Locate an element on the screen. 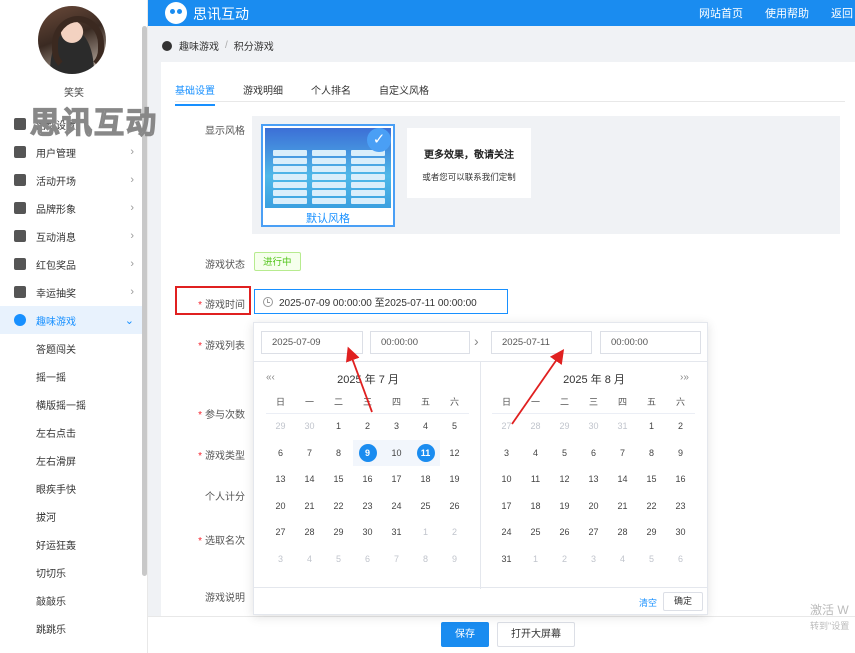 The image size is (855, 653). sidebar-subitem-6: 拔河 is located at coordinates (73, 516).